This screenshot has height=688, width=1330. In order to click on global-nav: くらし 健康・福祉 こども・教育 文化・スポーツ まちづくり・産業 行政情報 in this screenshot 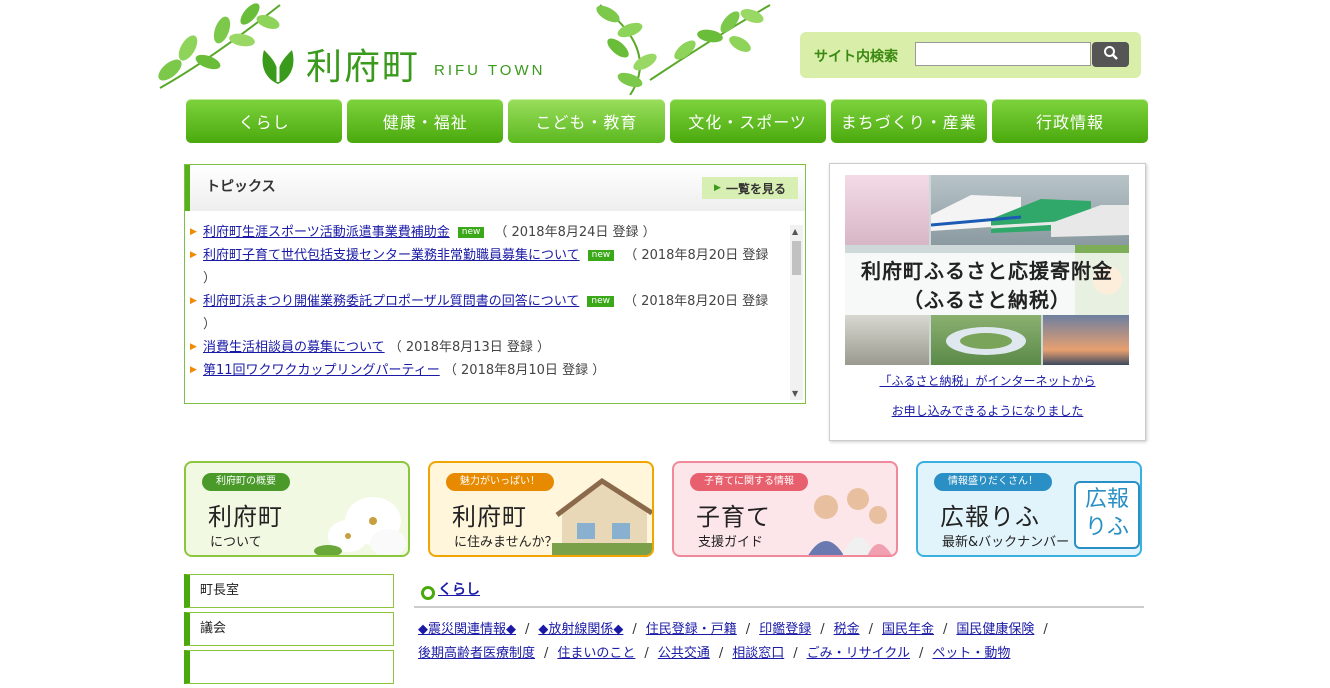, I will do `click(667, 121)`.